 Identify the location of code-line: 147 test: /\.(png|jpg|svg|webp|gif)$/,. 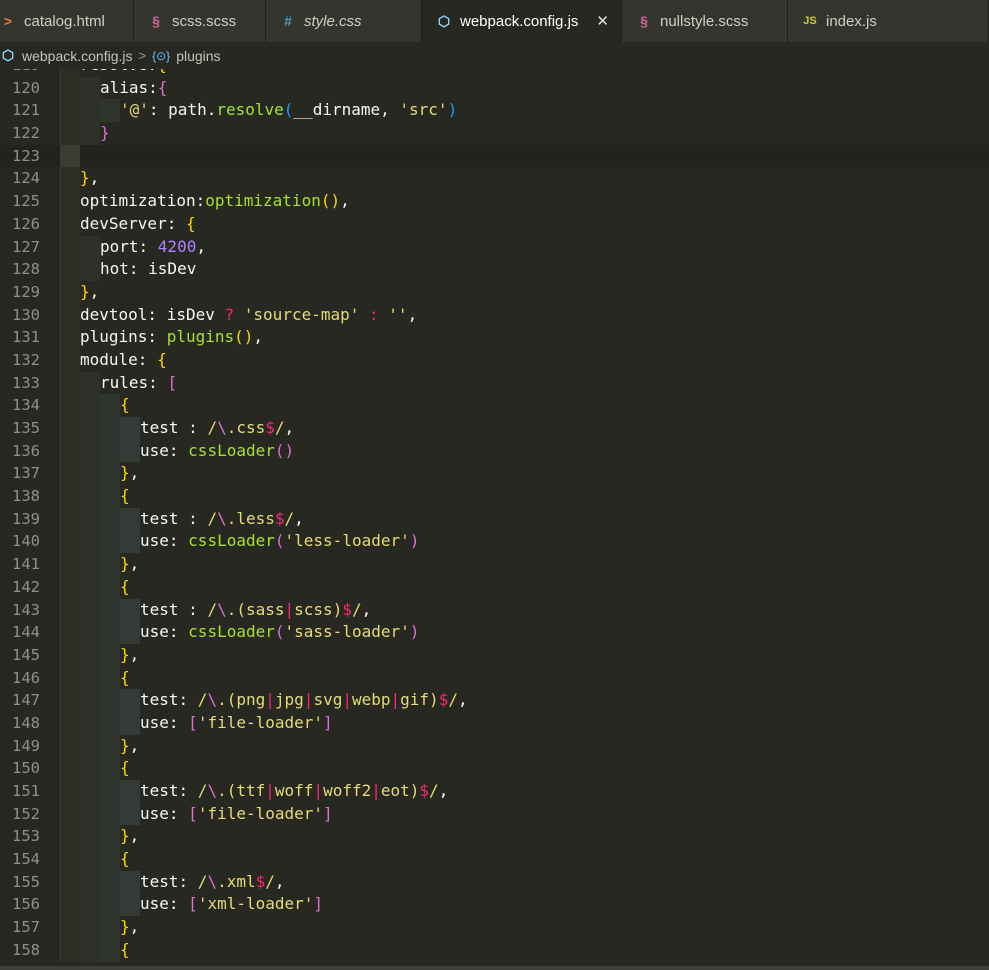
(494, 700).